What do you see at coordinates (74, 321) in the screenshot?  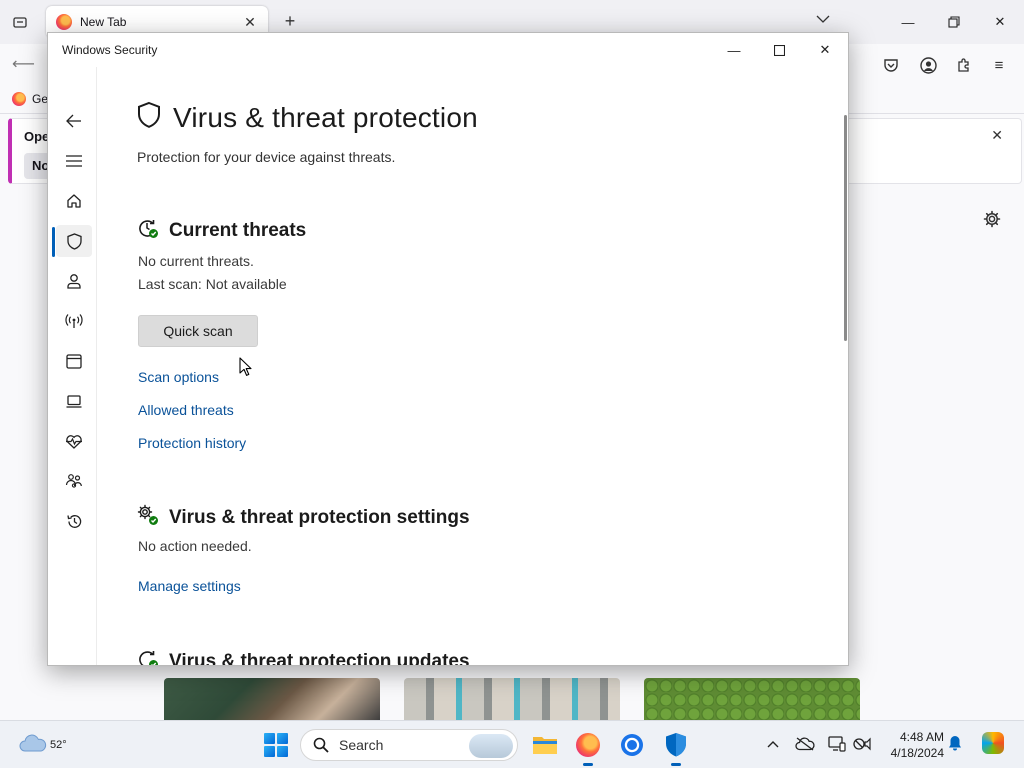 I see `wireless-icon` at bounding box center [74, 321].